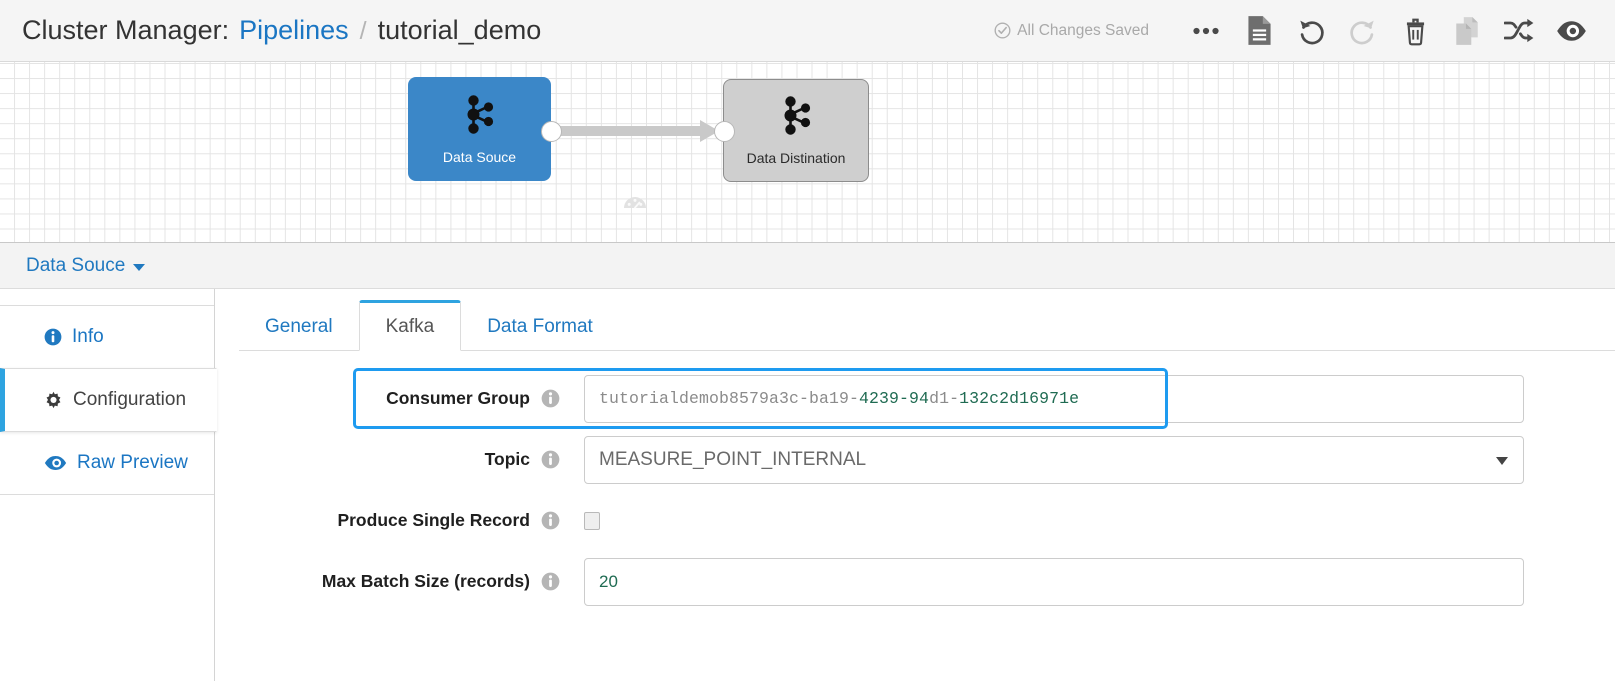  I want to click on sidebar-item-configuration: Configuration, so click(108, 400).